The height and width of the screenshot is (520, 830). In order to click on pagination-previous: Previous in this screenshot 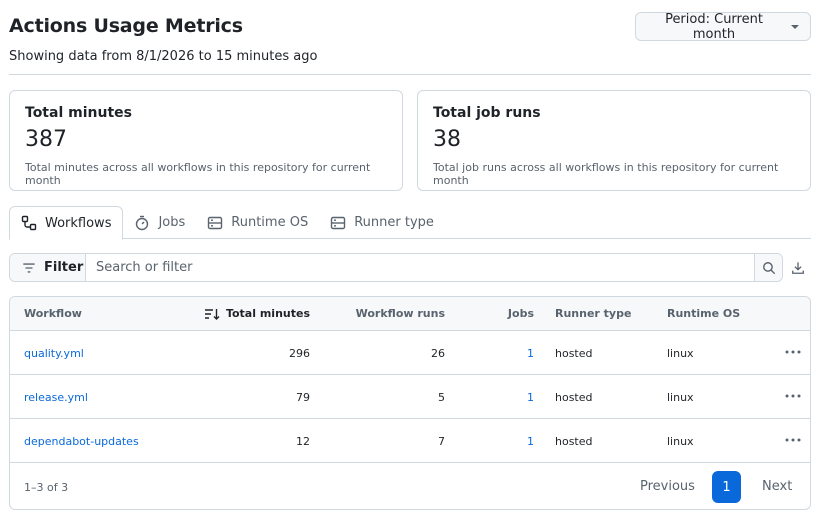, I will do `click(667, 486)`.